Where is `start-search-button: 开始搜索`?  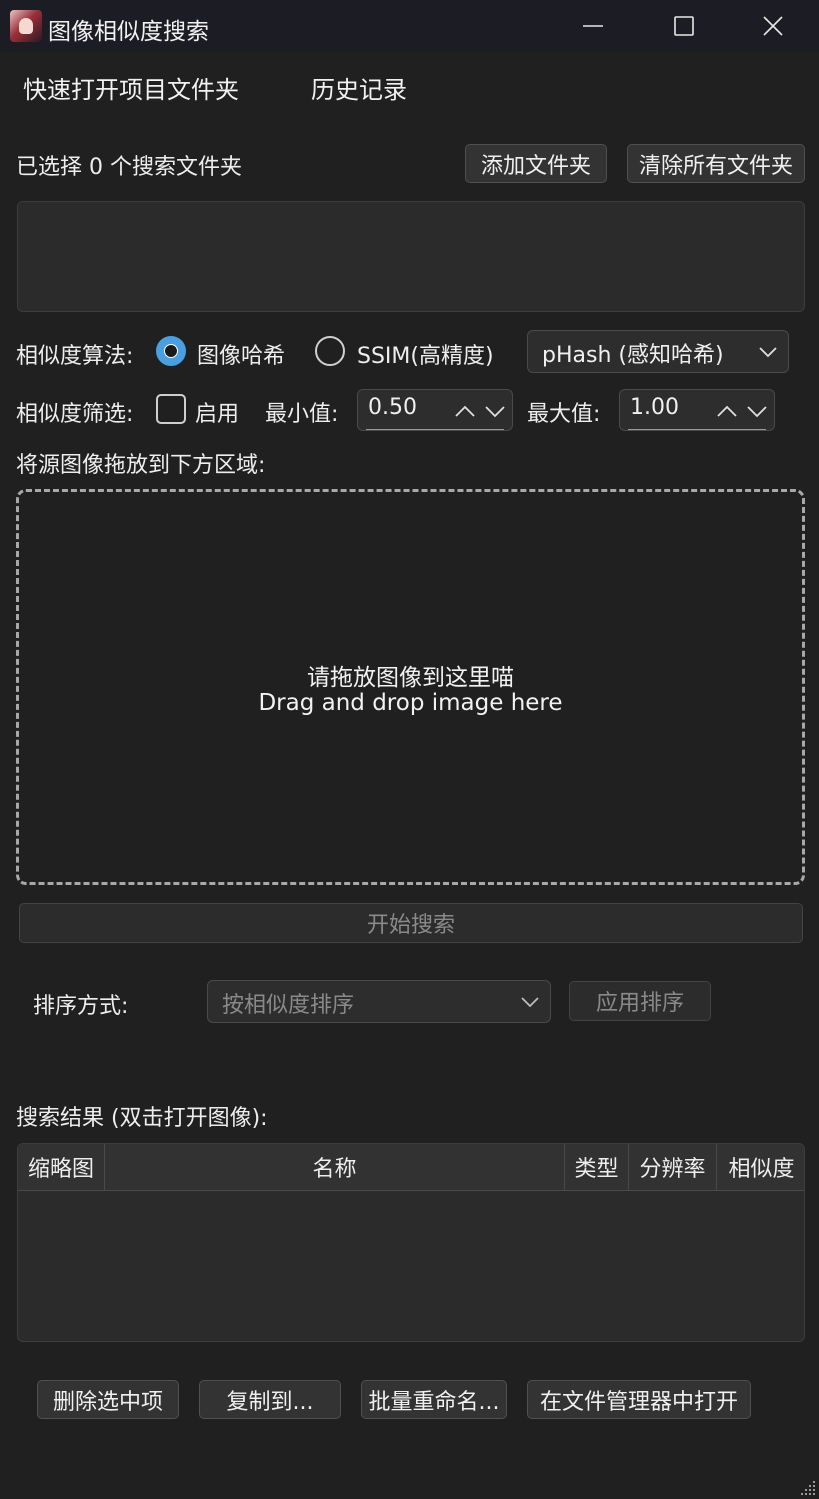
start-search-button: 开始搜索 is located at coordinates (411, 923).